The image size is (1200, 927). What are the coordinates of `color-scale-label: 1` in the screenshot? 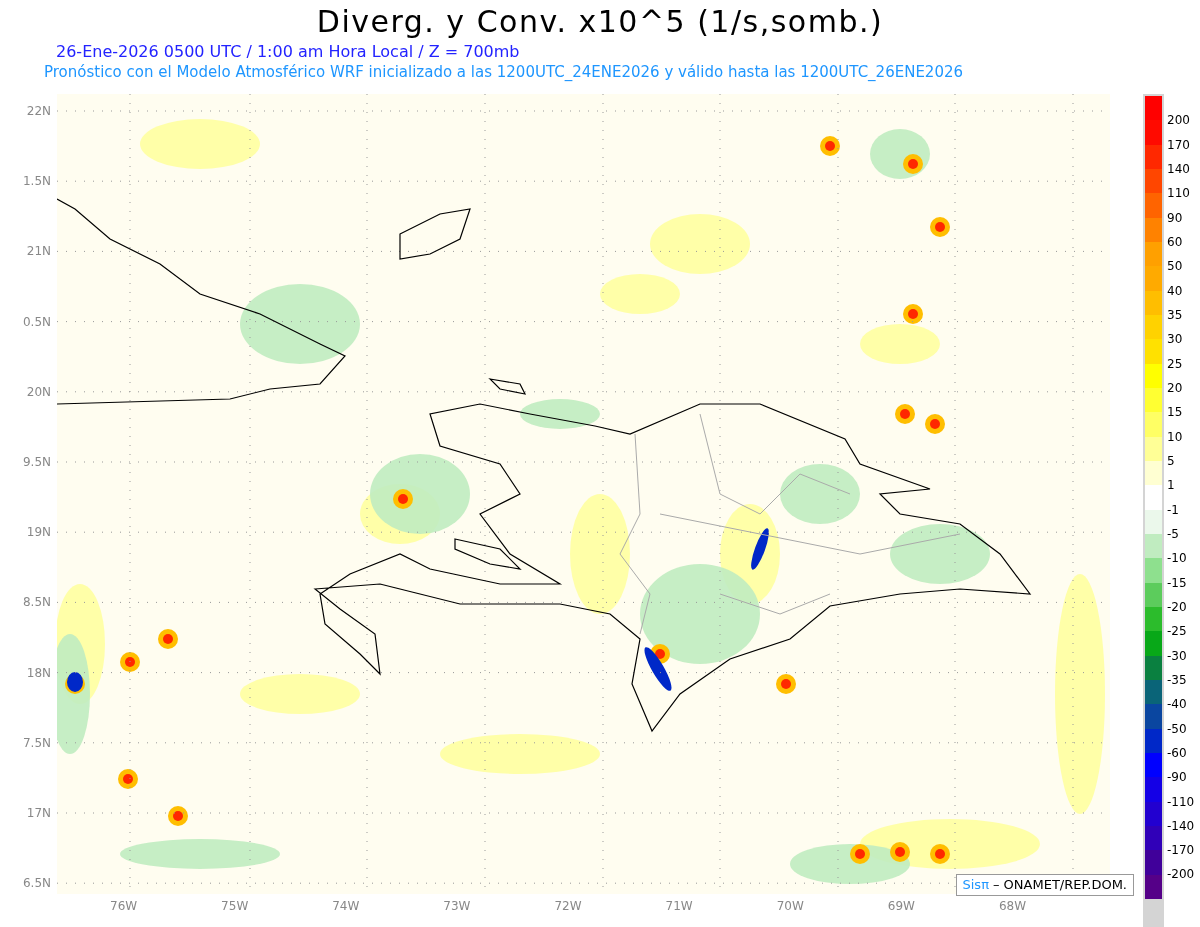 It's located at (1171, 485).